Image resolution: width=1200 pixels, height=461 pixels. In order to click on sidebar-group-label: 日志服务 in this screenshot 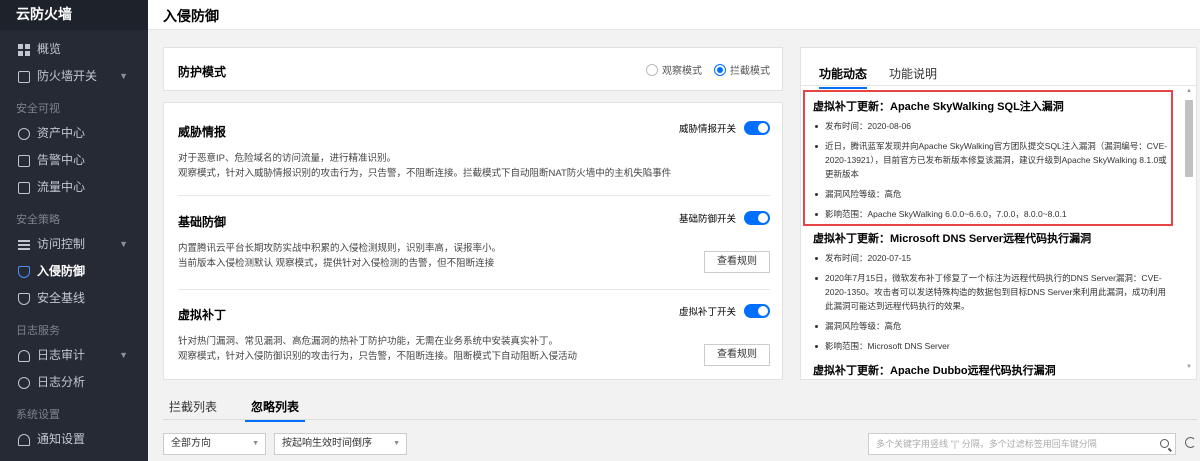, I will do `click(38, 331)`.